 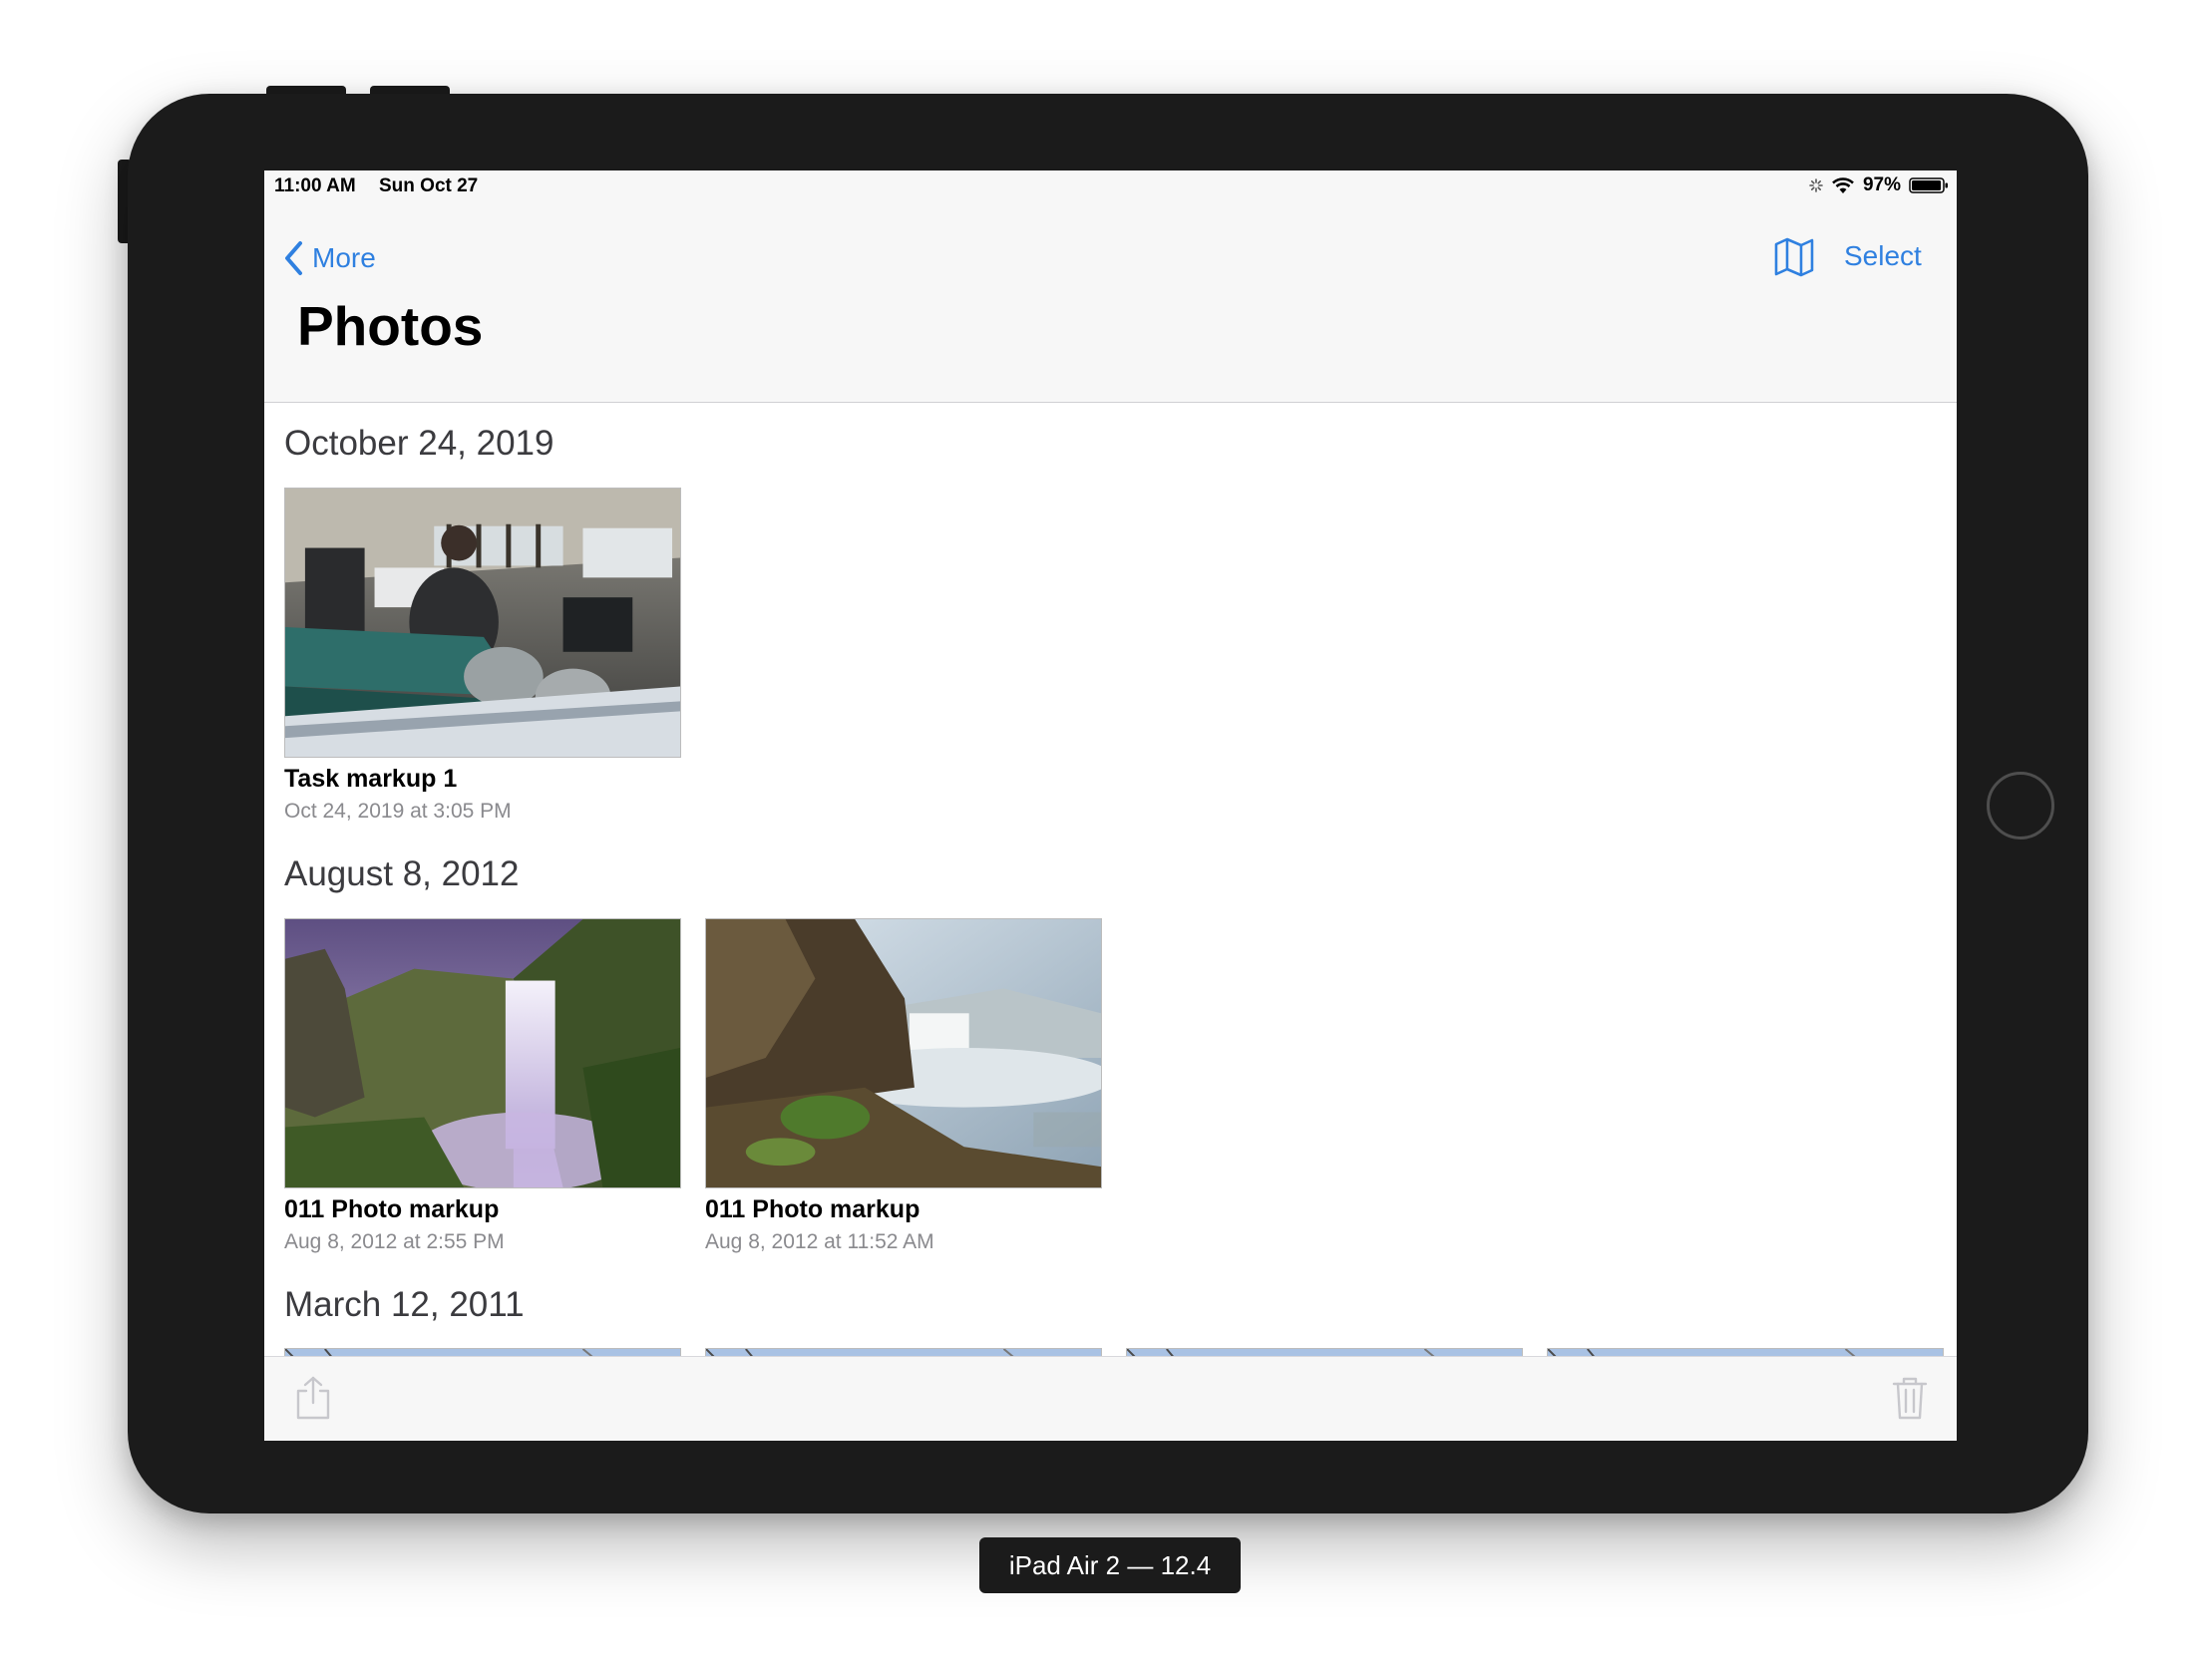 I want to click on chevron-left-icon, so click(x=293, y=258).